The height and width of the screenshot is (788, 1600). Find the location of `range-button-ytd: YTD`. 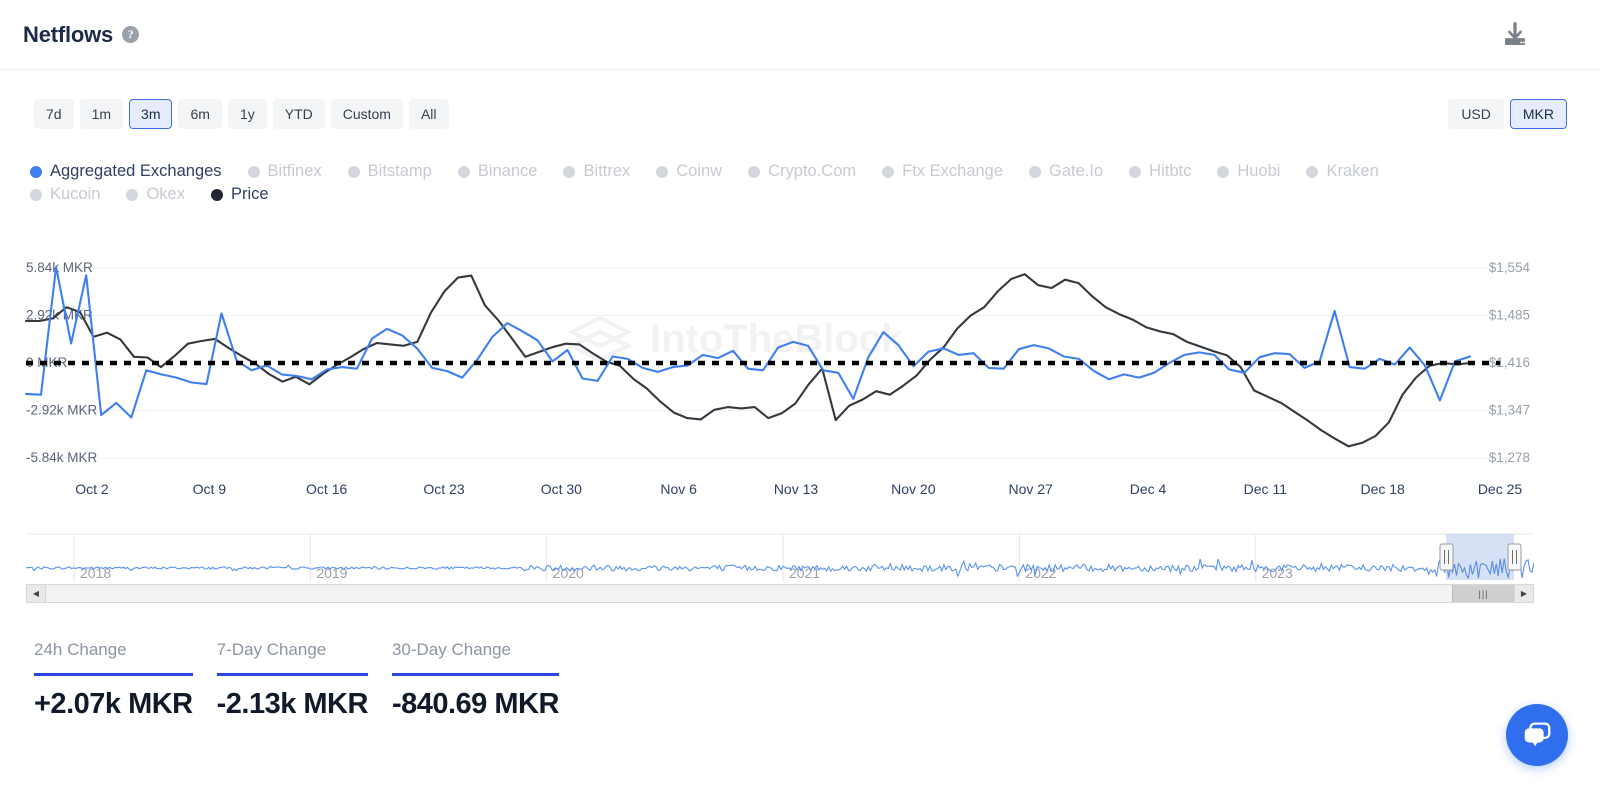

range-button-ytd: YTD is located at coordinates (298, 114).